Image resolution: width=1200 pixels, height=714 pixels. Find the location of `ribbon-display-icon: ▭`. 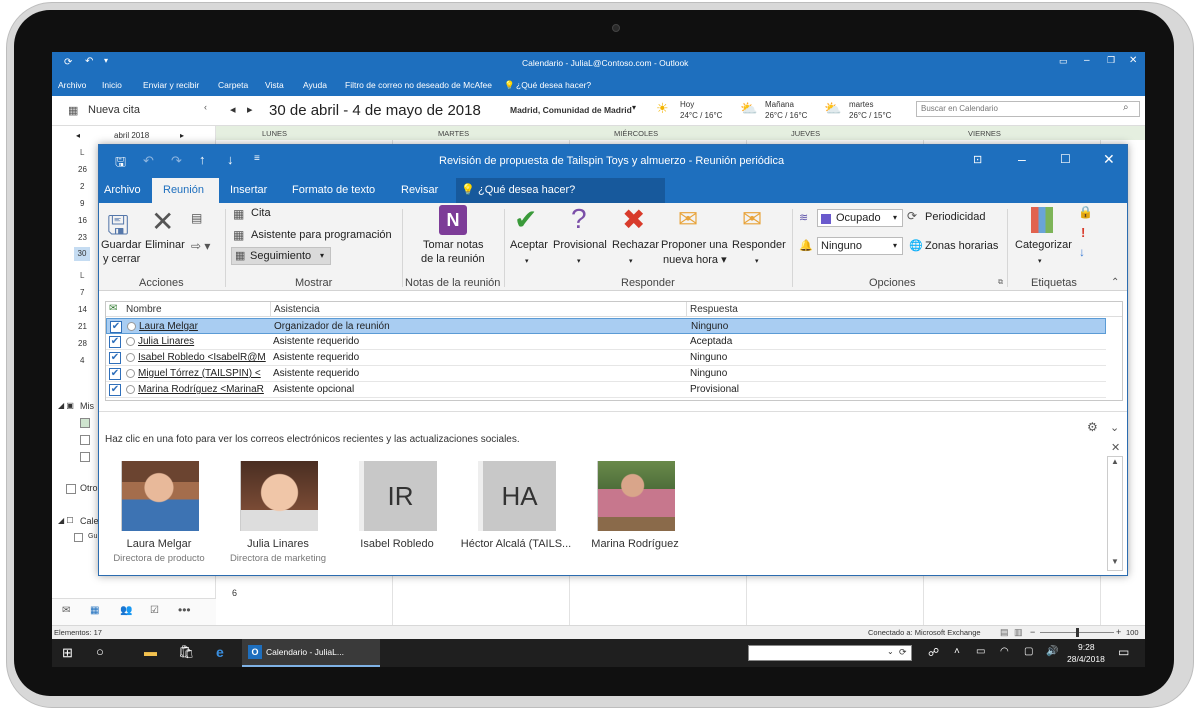

ribbon-display-icon: ▭ is located at coordinates (1063, 61).